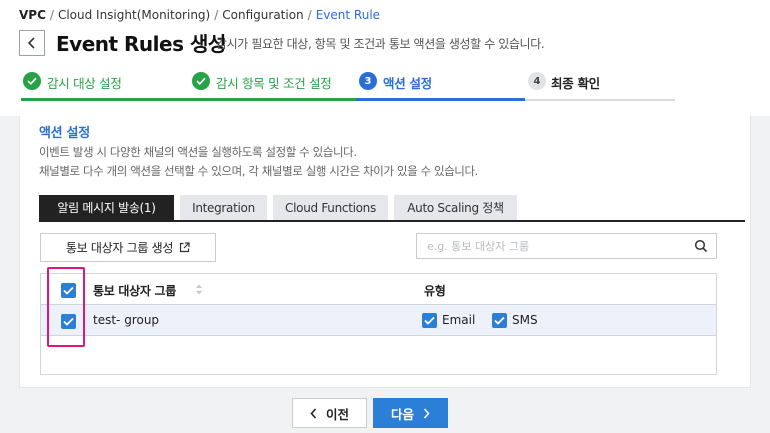 The image size is (770, 433). What do you see at coordinates (106, 207) in the screenshot?
I see `tab-notification: 알림 메시지 발송(1)` at bounding box center [106, 207].